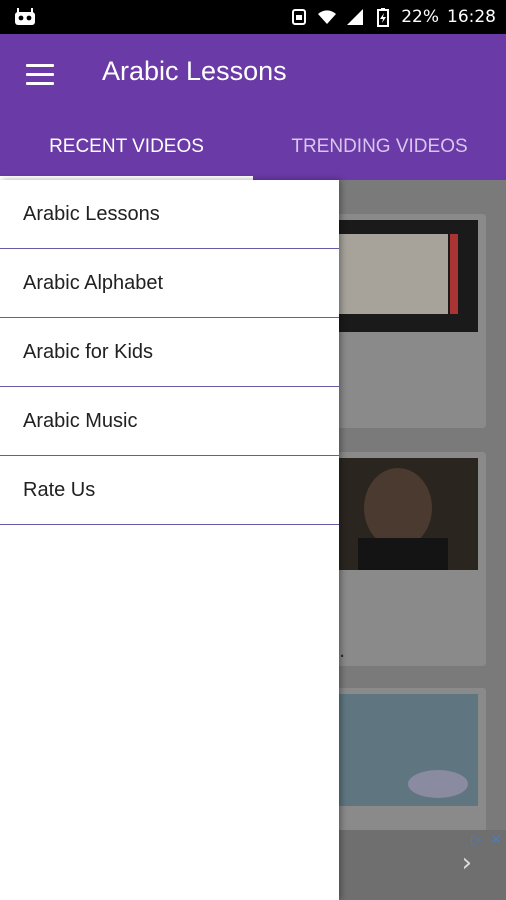 This screenshot has height=900, width=506. I want to click on drawer-item-rate-us: Rate Us, so click(169, 490).